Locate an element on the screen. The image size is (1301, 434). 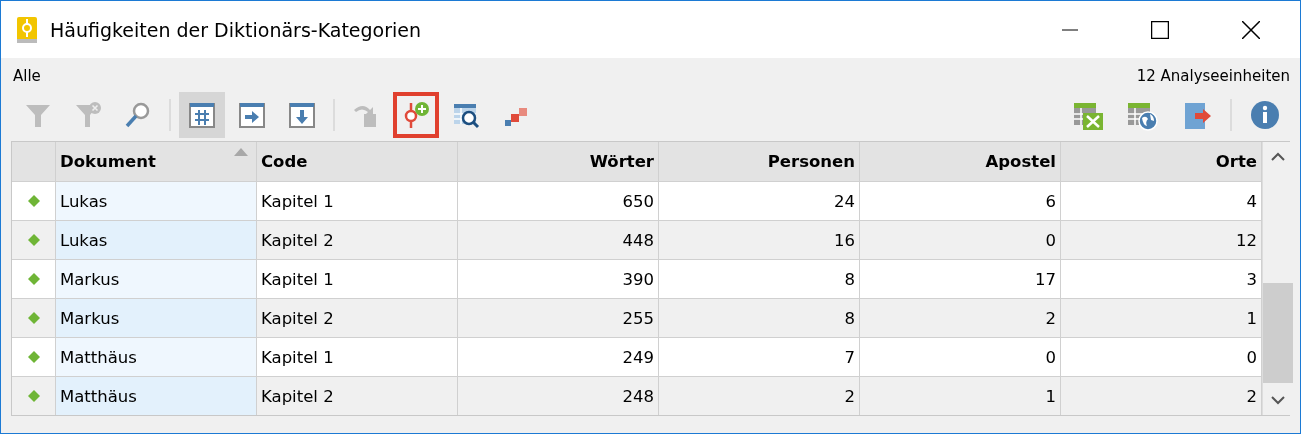
column-header: Dokument is located at coordinates (156, 162).